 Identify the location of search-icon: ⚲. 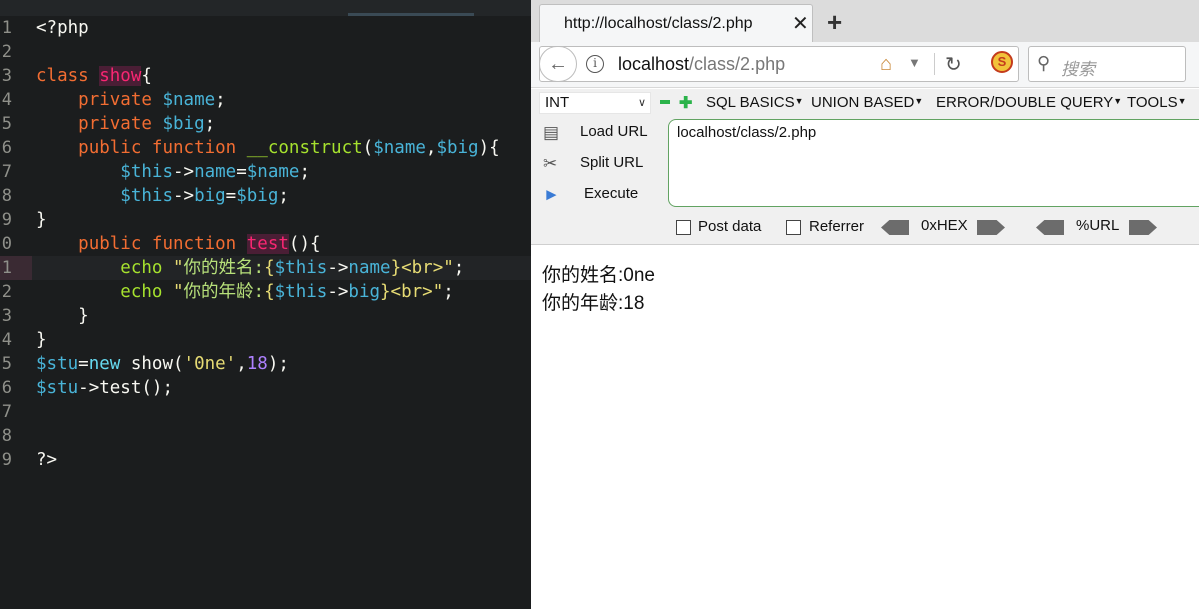
(1044, 63).